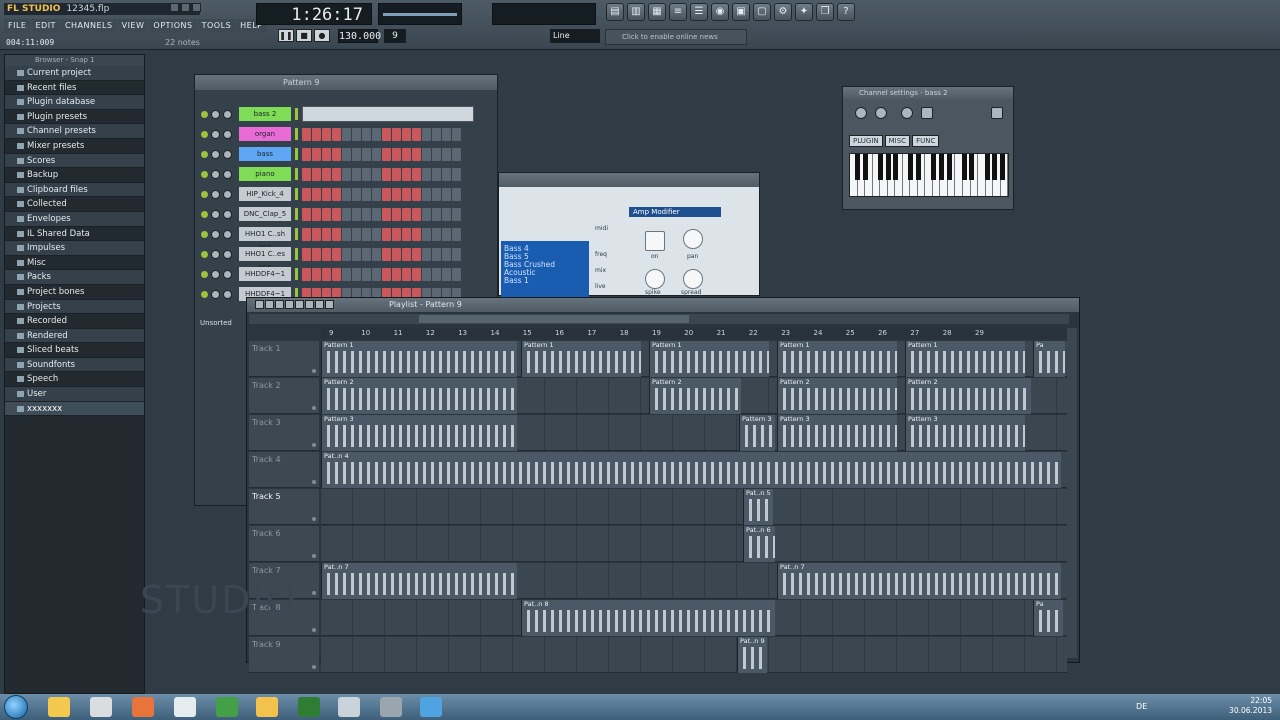 The height and width of the screenshot is (720, 1280). I want to click on browser-item: IL Shared Data, so click(74, 234).